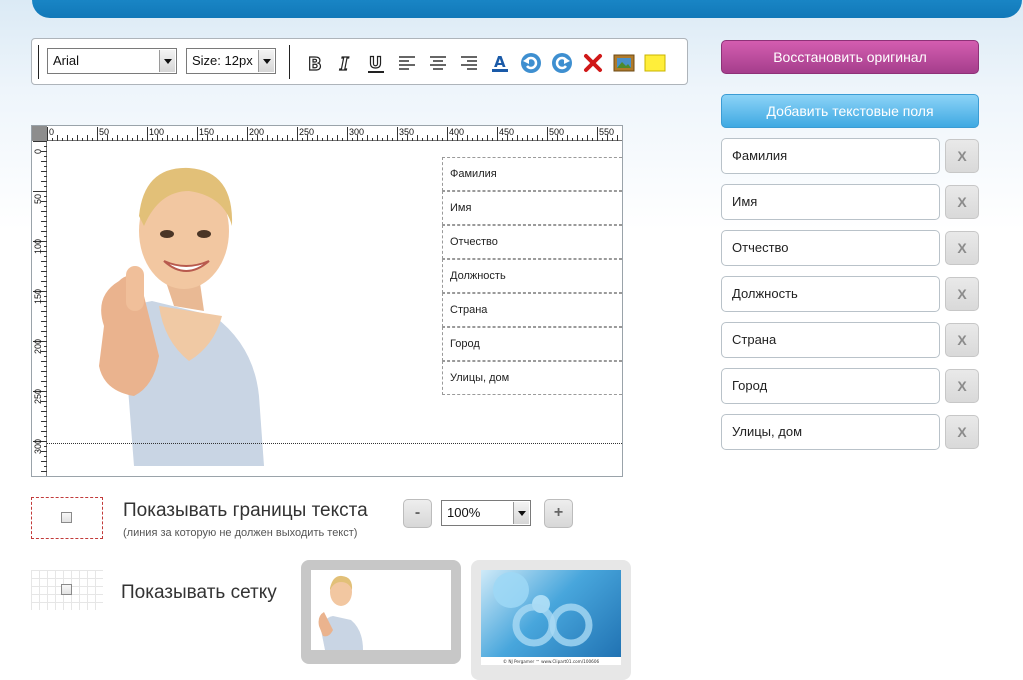 The height and width of the screenshot is (680, 1023). I want to click on zoom-in-button: +, so click(558, 513).